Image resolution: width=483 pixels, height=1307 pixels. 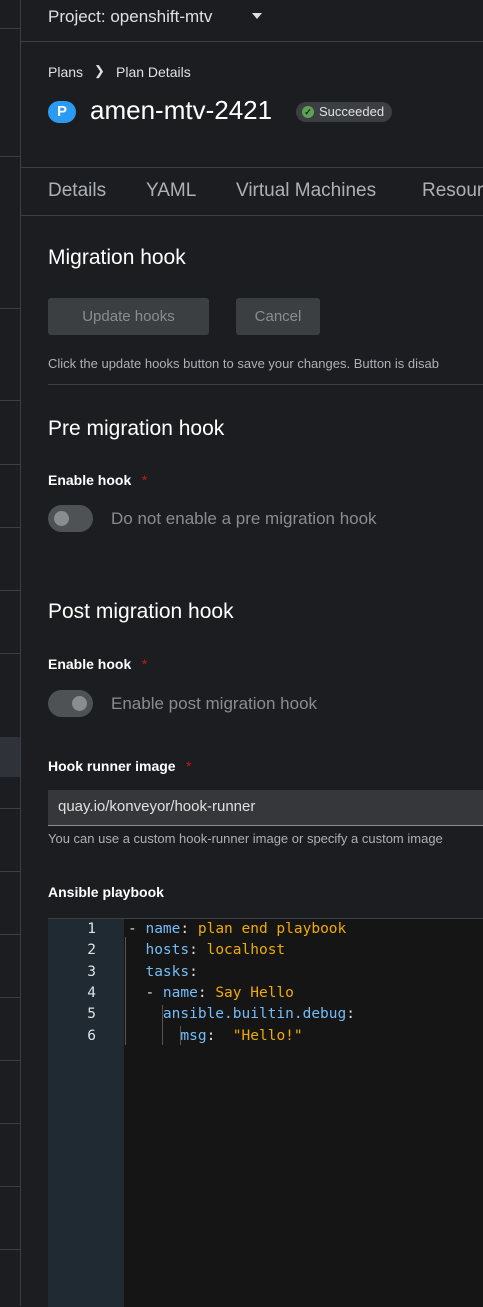 I want to click on nav-item-active, so click(x=10, y=757).